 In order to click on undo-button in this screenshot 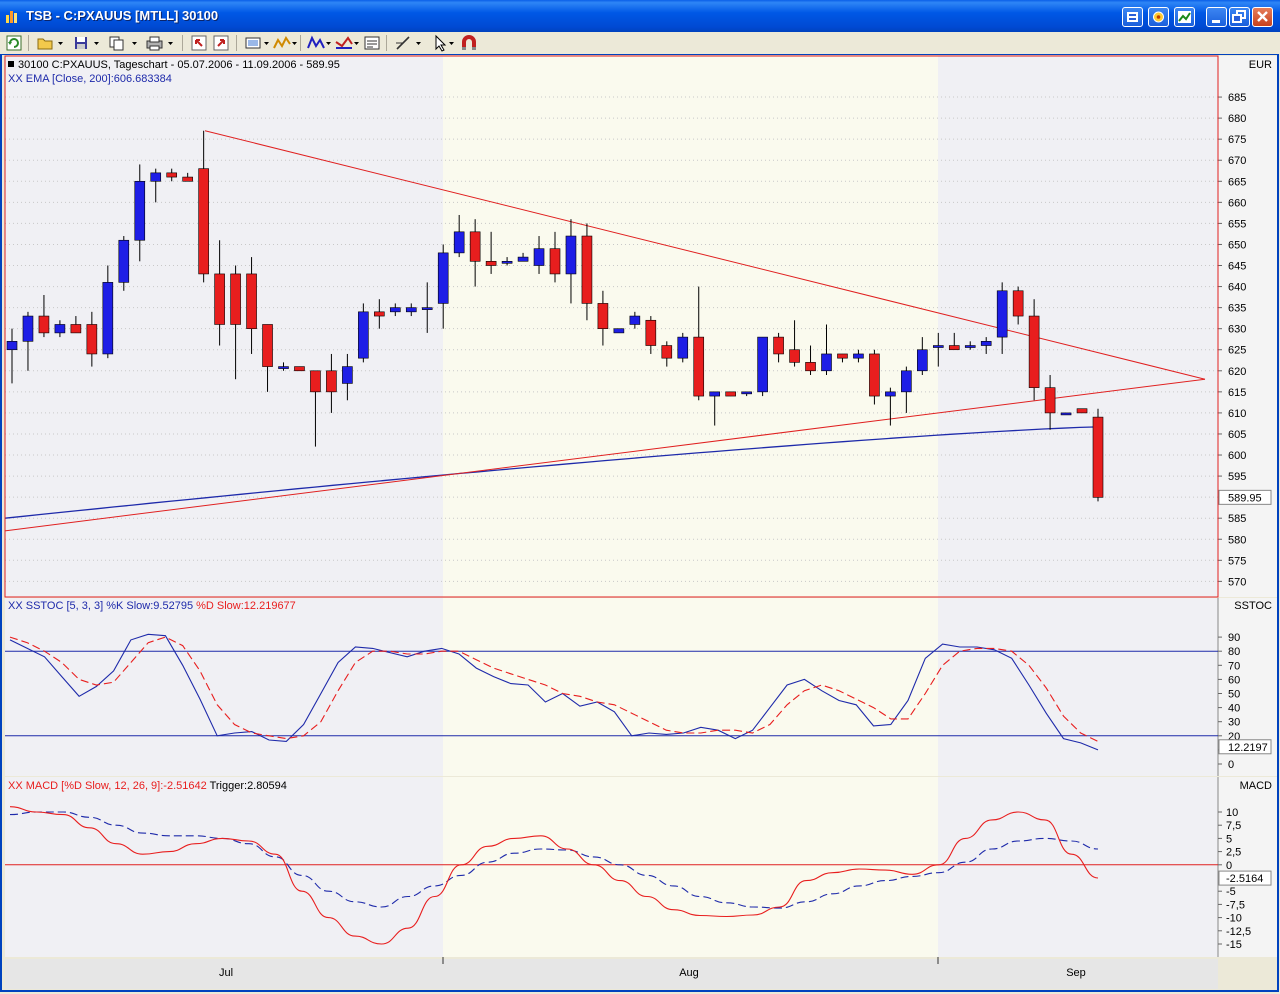, I will do `click(199, 43)`.